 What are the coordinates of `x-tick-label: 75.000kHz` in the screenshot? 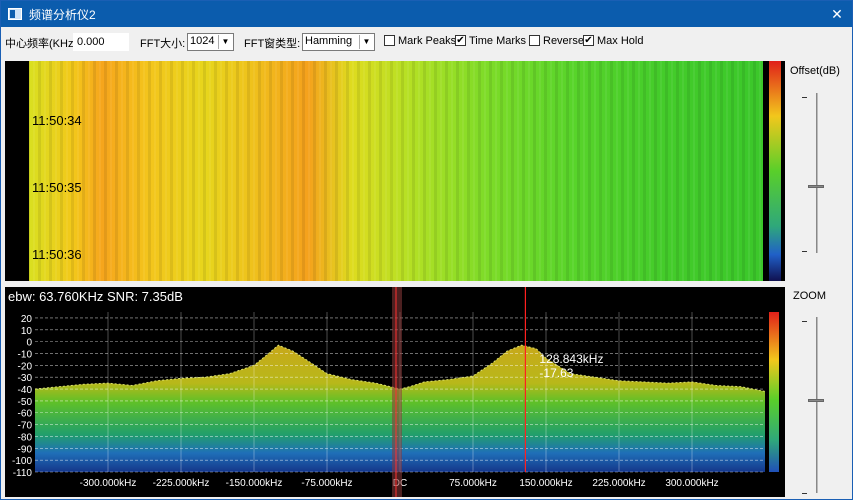 It's located at (473, 483).